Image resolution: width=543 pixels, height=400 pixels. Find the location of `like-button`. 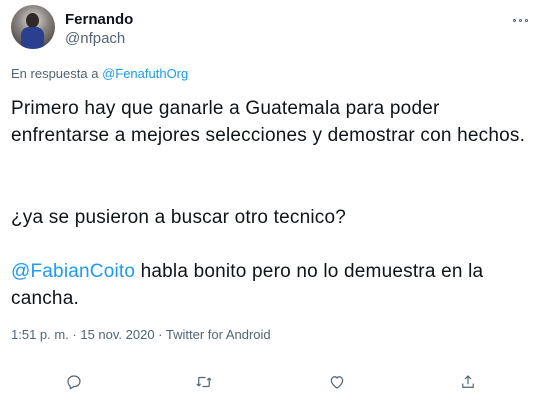

like-button is located at coordinates (337, 382).